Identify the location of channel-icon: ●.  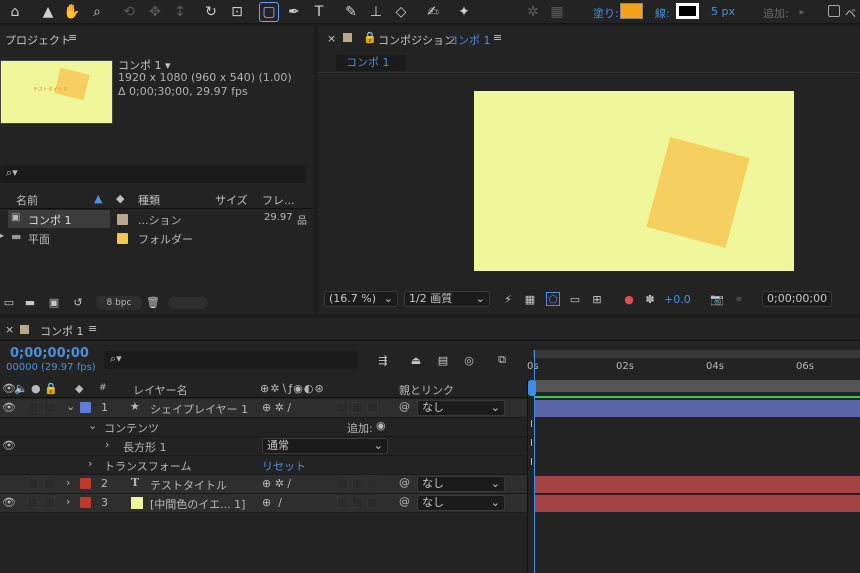
(629, 299).